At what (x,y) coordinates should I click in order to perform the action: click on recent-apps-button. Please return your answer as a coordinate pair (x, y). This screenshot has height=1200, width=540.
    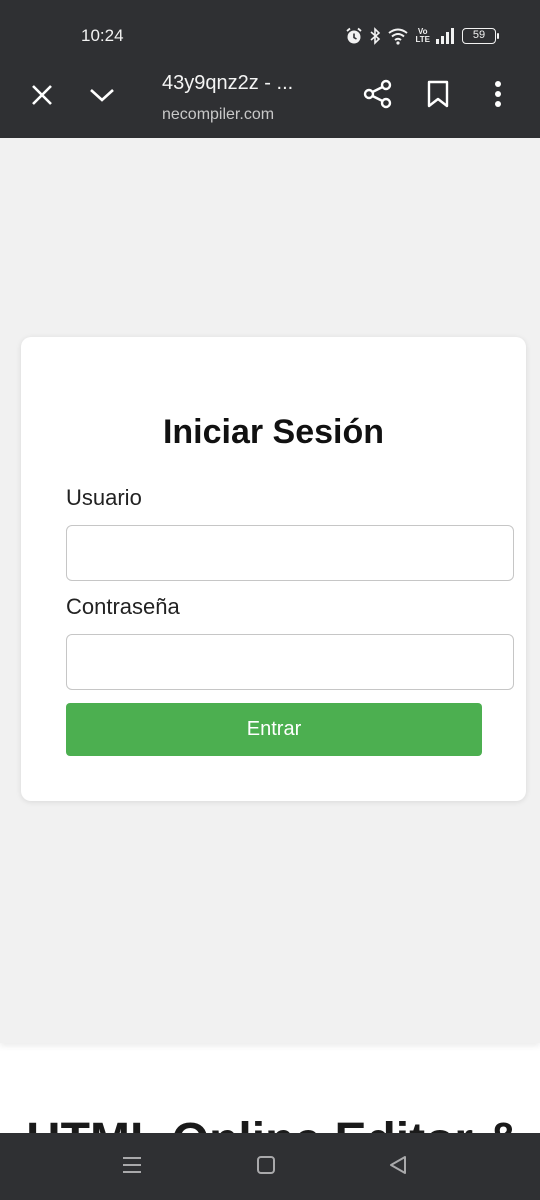
    Looking at the image, I should click on (132, 1167).